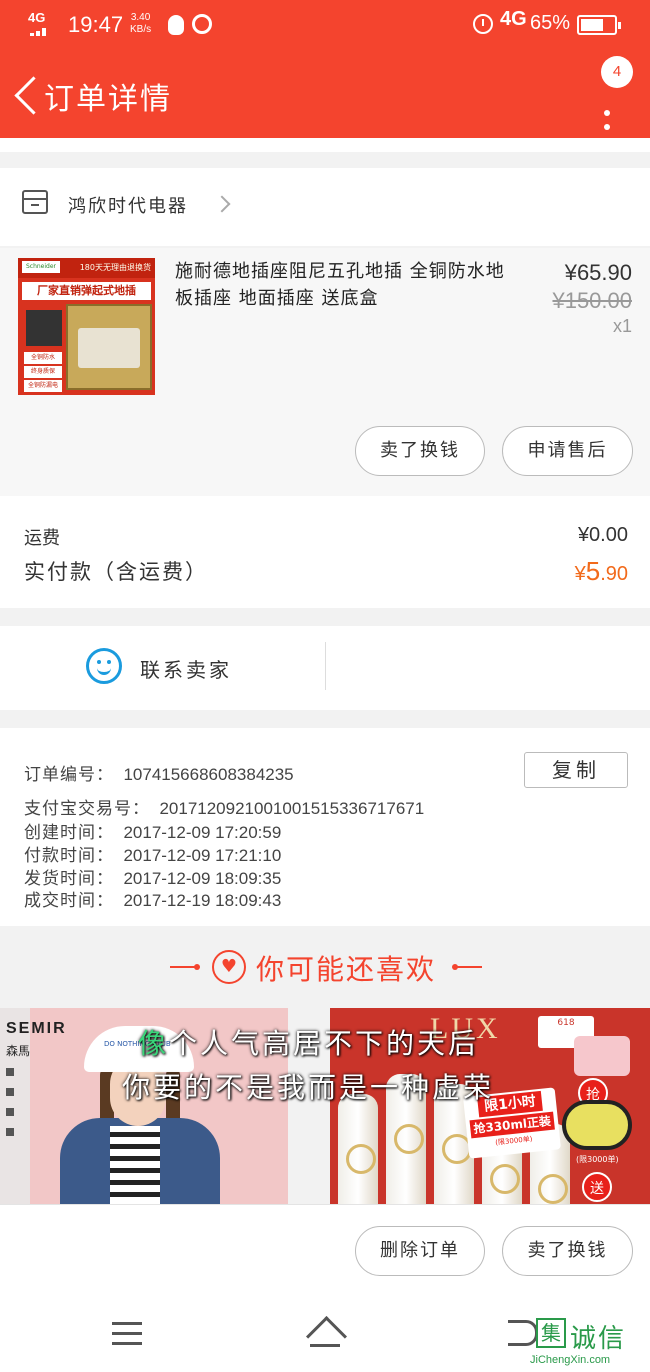 This screenshot has height=1372, width=650. What do you see at coordinates (104, 666) in the screenshot?
I see `chat-smile-icon` at bounding box center [104, 666].